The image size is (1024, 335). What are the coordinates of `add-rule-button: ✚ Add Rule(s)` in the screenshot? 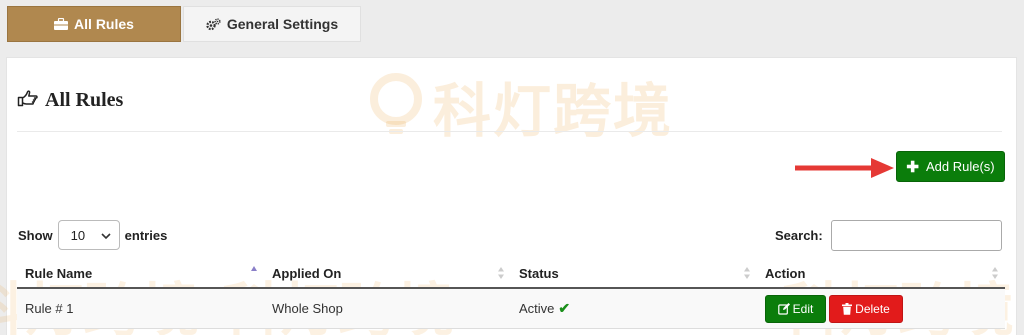 It's located at (950, 166).